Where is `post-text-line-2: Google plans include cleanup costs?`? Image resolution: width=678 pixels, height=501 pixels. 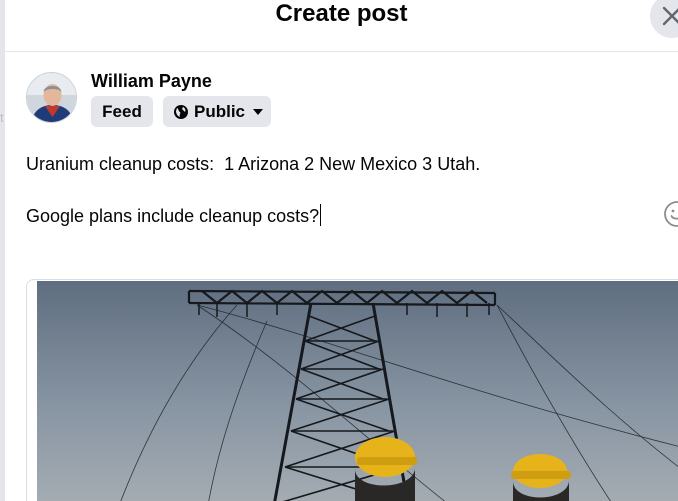 post-text-line-2: Google plans include cleanup costs? is located at coordinates (174, 216).